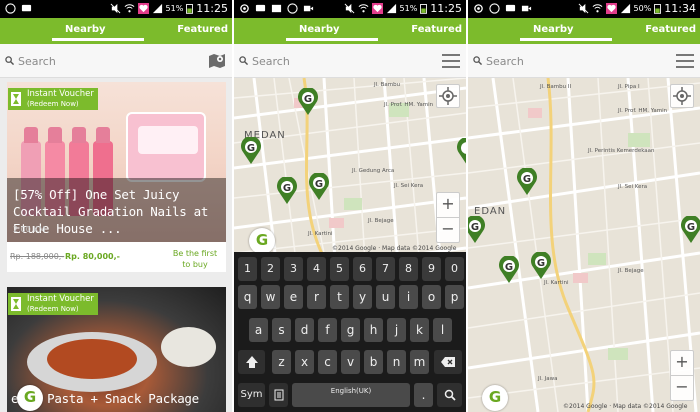 The height and width of the screenshot is (412, 700). What do you see at coordinates (217, 61) in the screenshot?
I see `map-toggle-icon` at bounding box center [217, 61].